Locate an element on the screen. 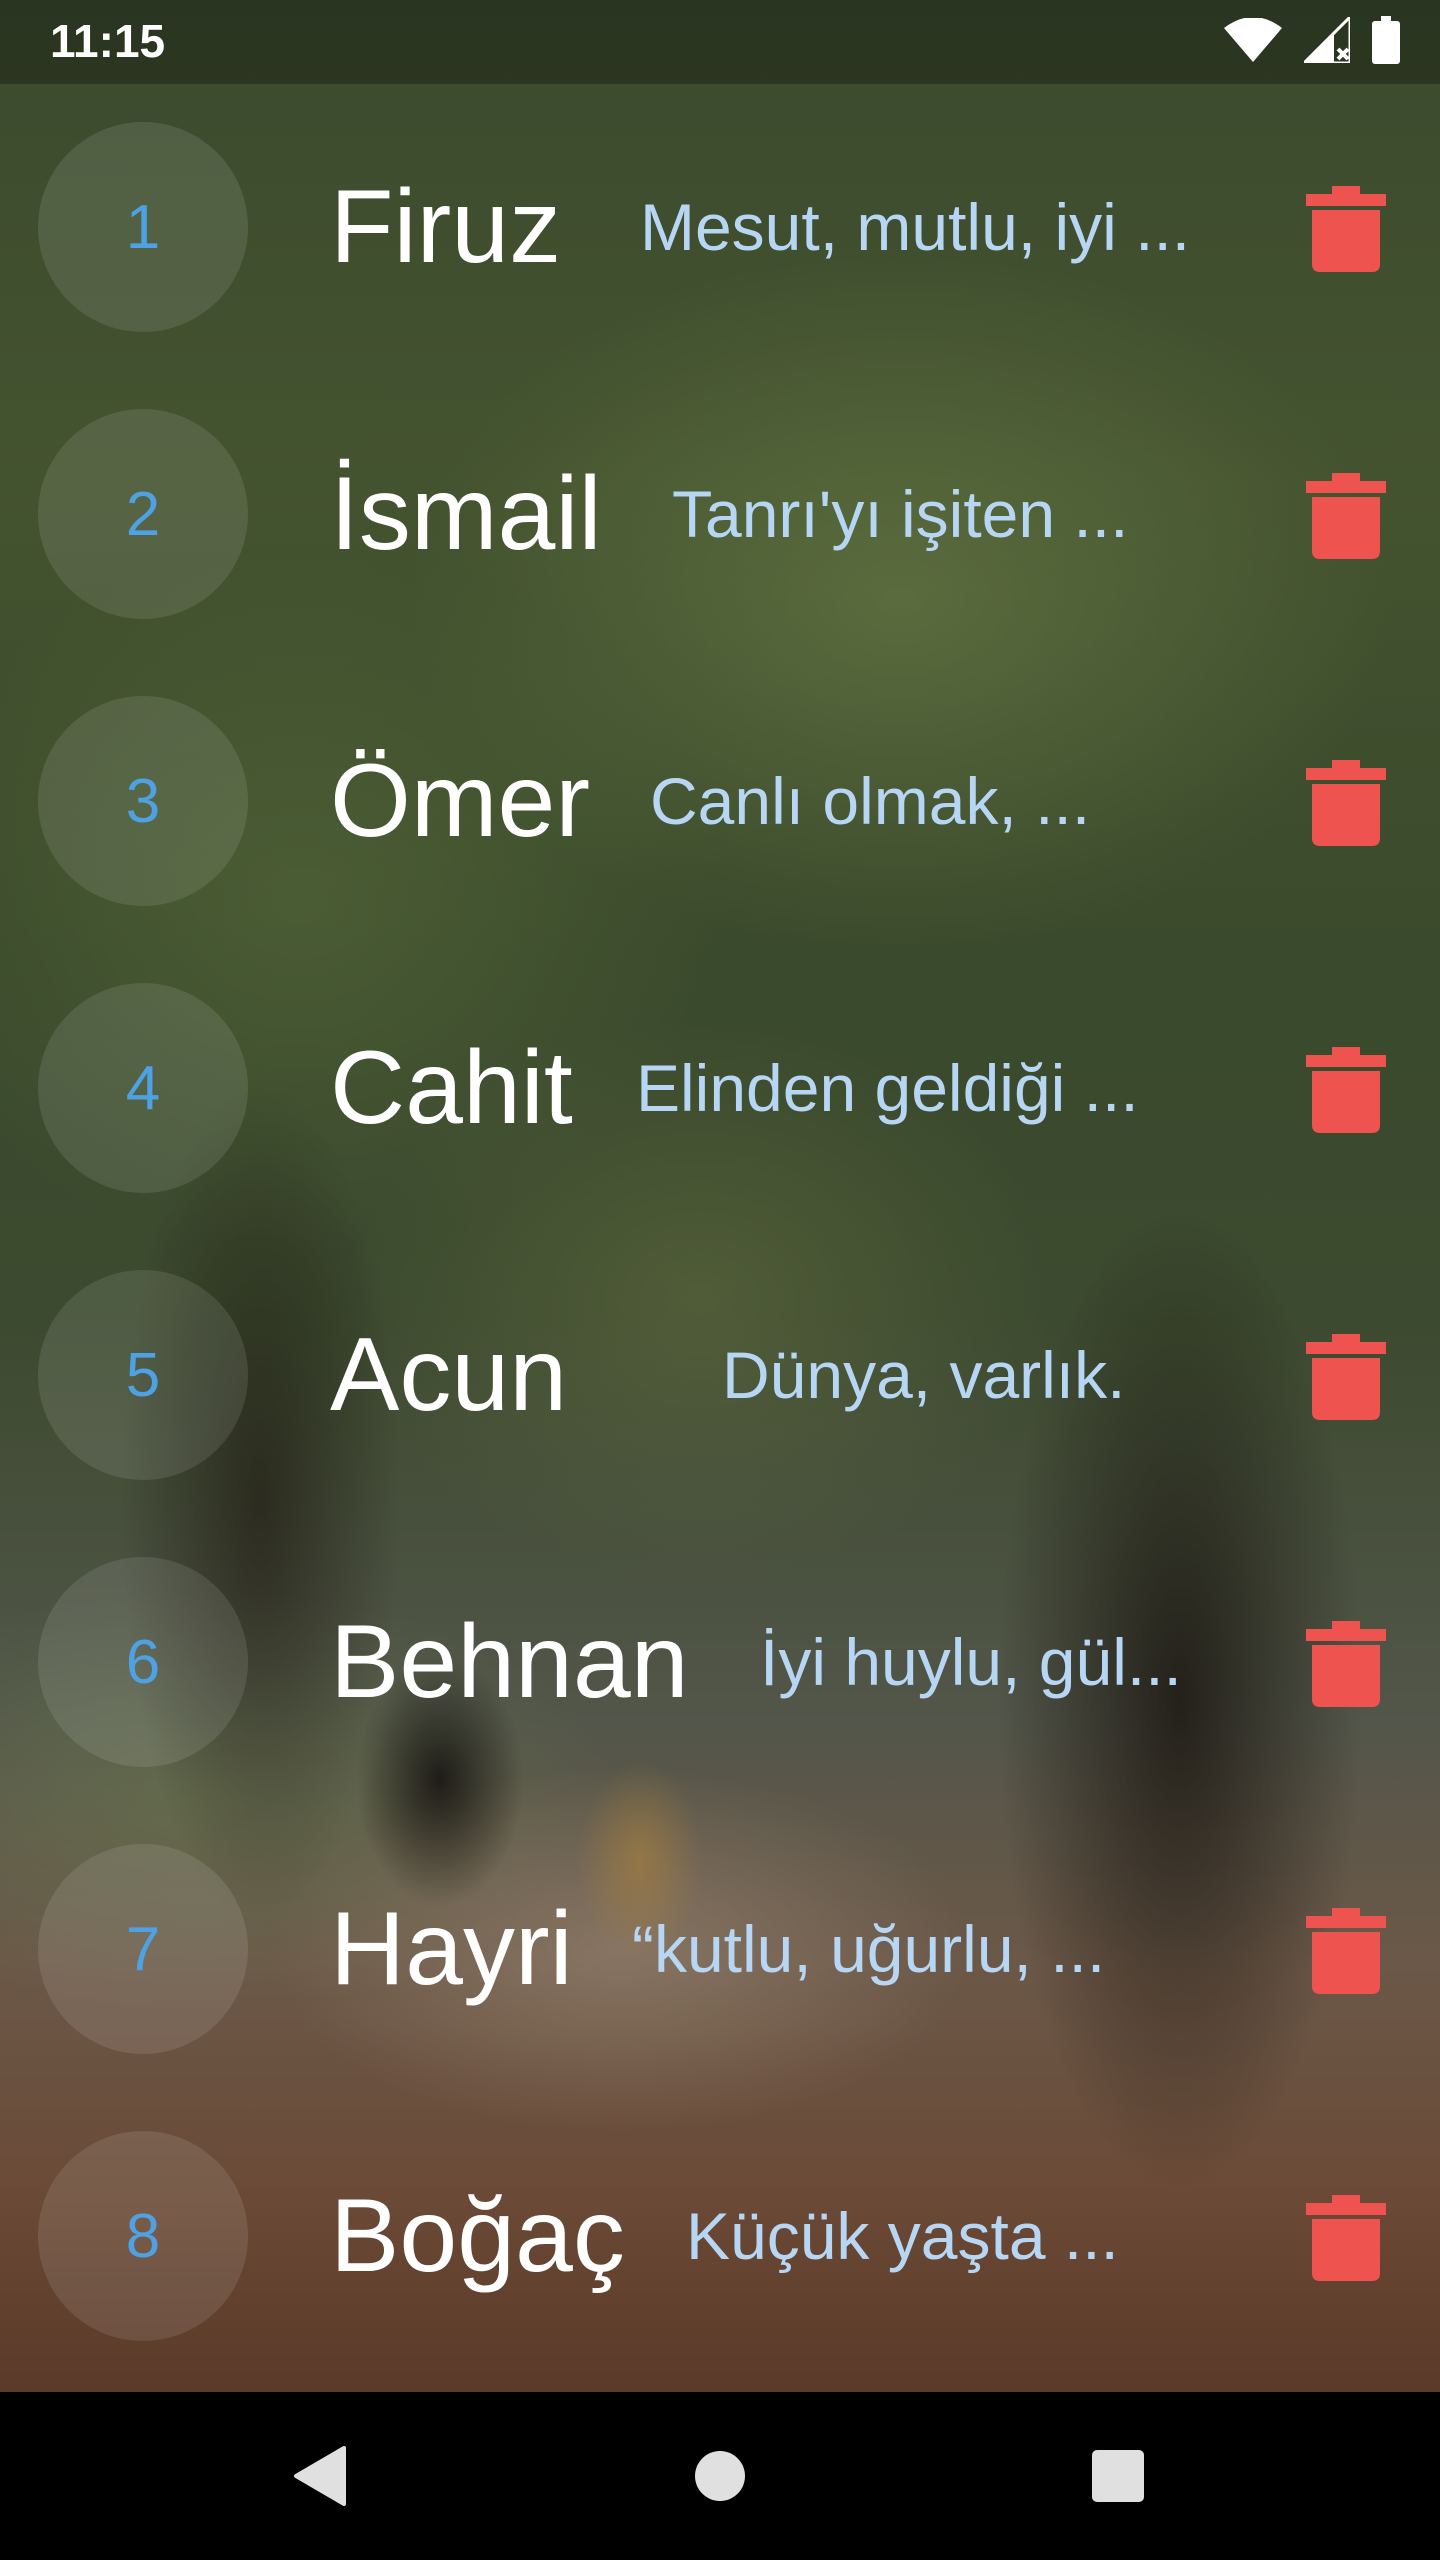  status-bar: 11:15 is located at coordinates (720, 42).